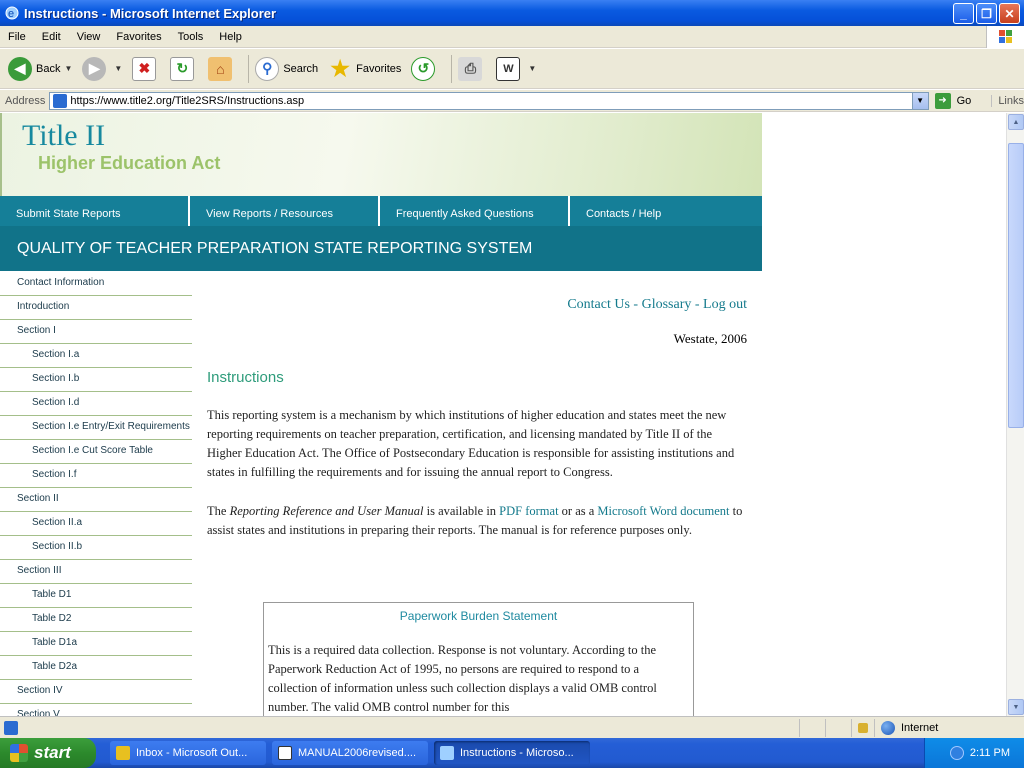 This screenshot has width=1024, height=768. Describe the element at coordinates (96, 284) in the screenshot. I see `sidebar-item-contact-information: Contact Information` at that location.